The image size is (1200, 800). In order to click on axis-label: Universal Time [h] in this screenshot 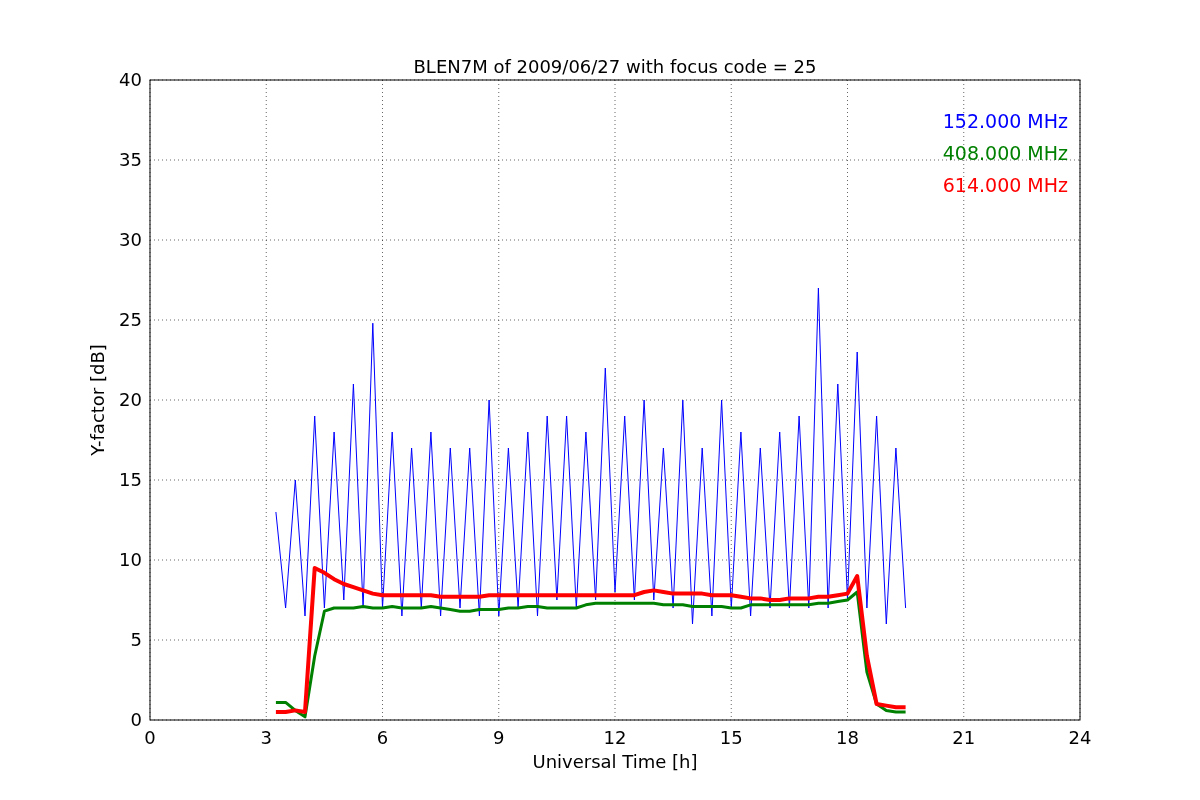, I will do `click(615, 761)`.